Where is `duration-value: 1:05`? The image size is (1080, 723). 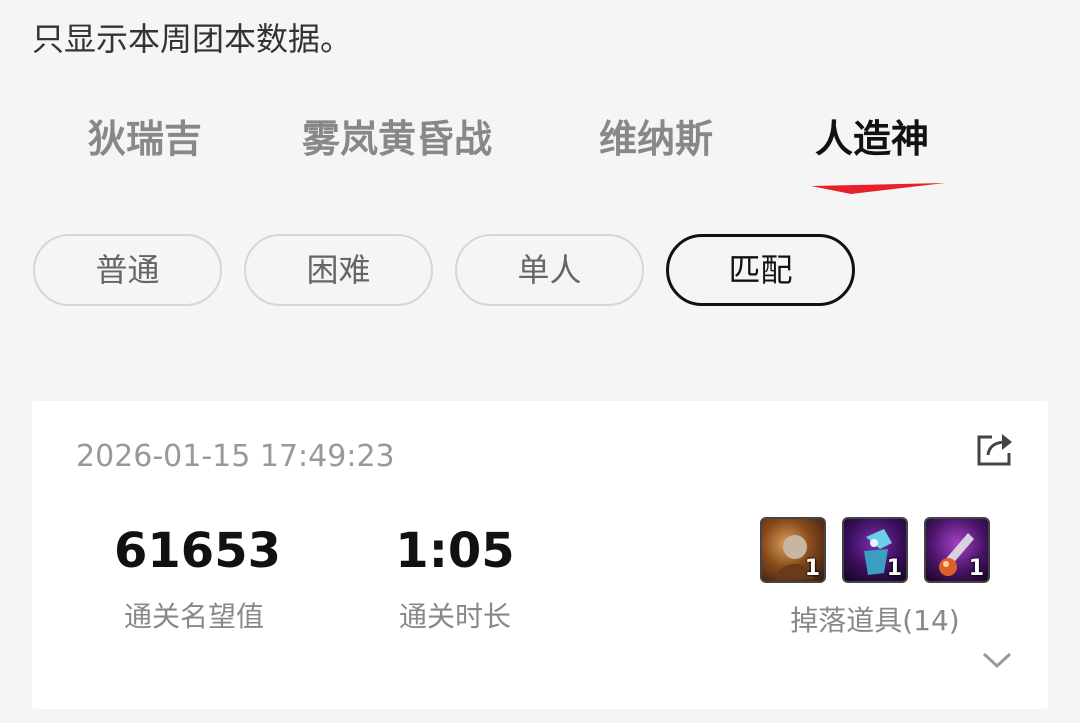
duration-value: 1:05 is located at coordinates (455, 551).